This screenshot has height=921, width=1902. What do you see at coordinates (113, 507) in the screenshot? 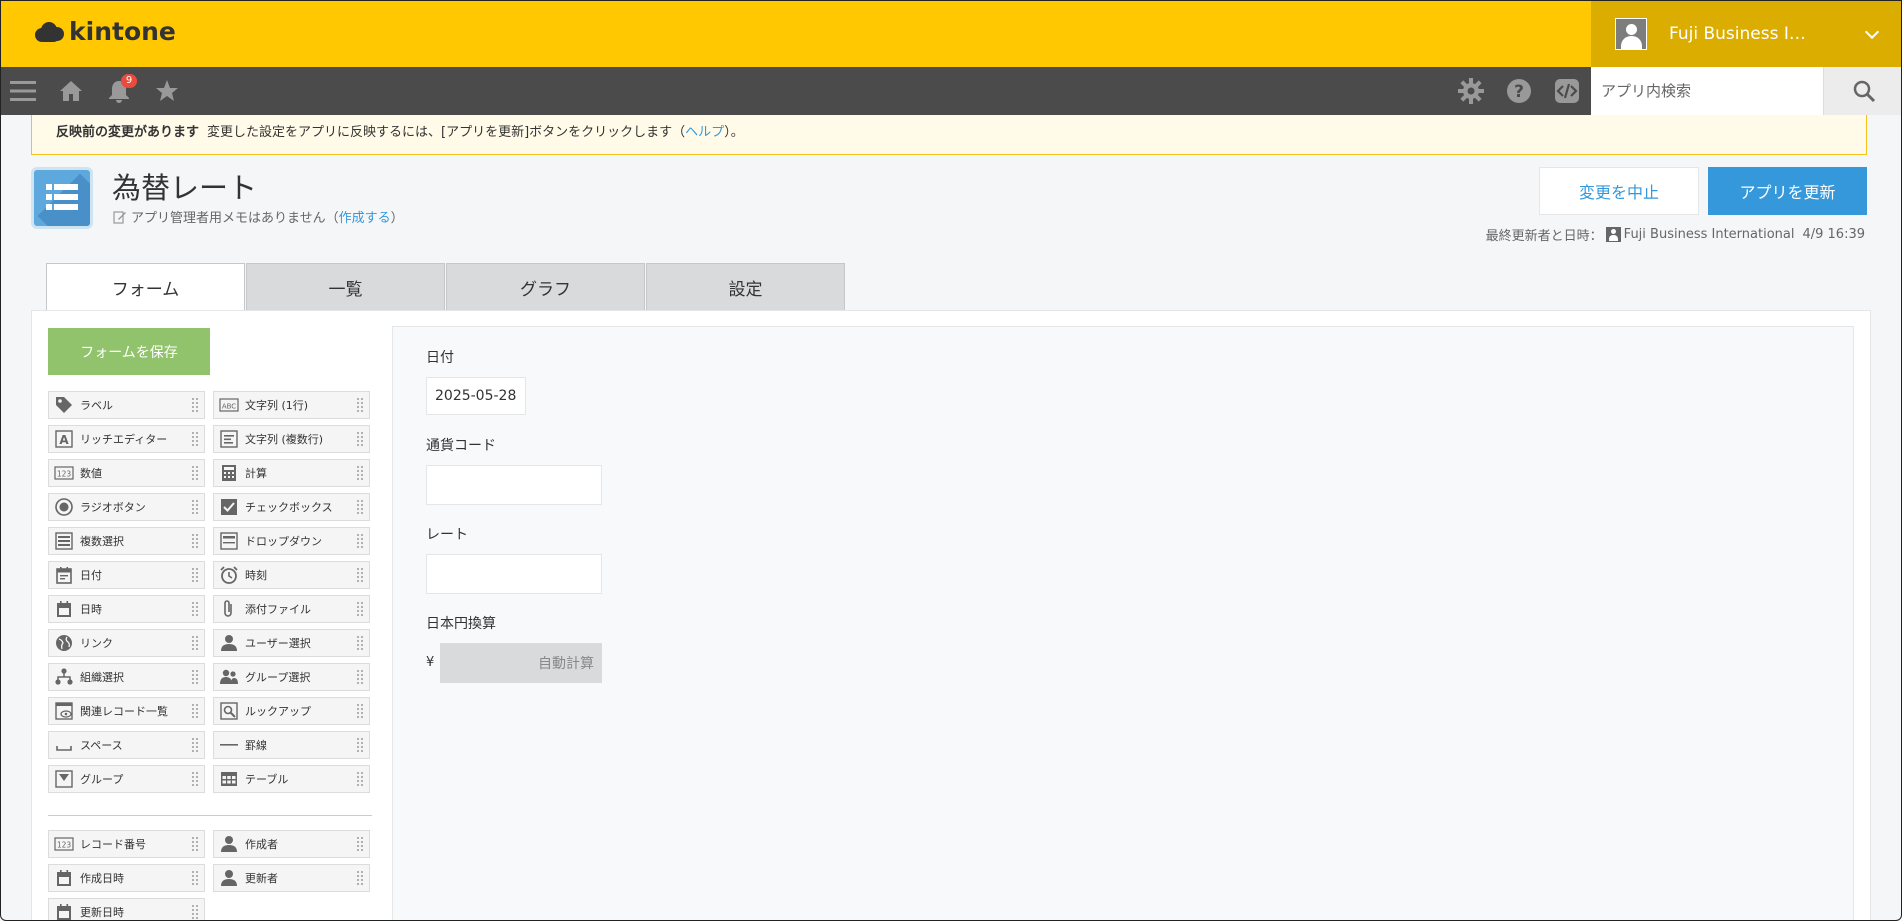
I see `palette-item-label: ラジオボタン` at bounding box center [113, 507].